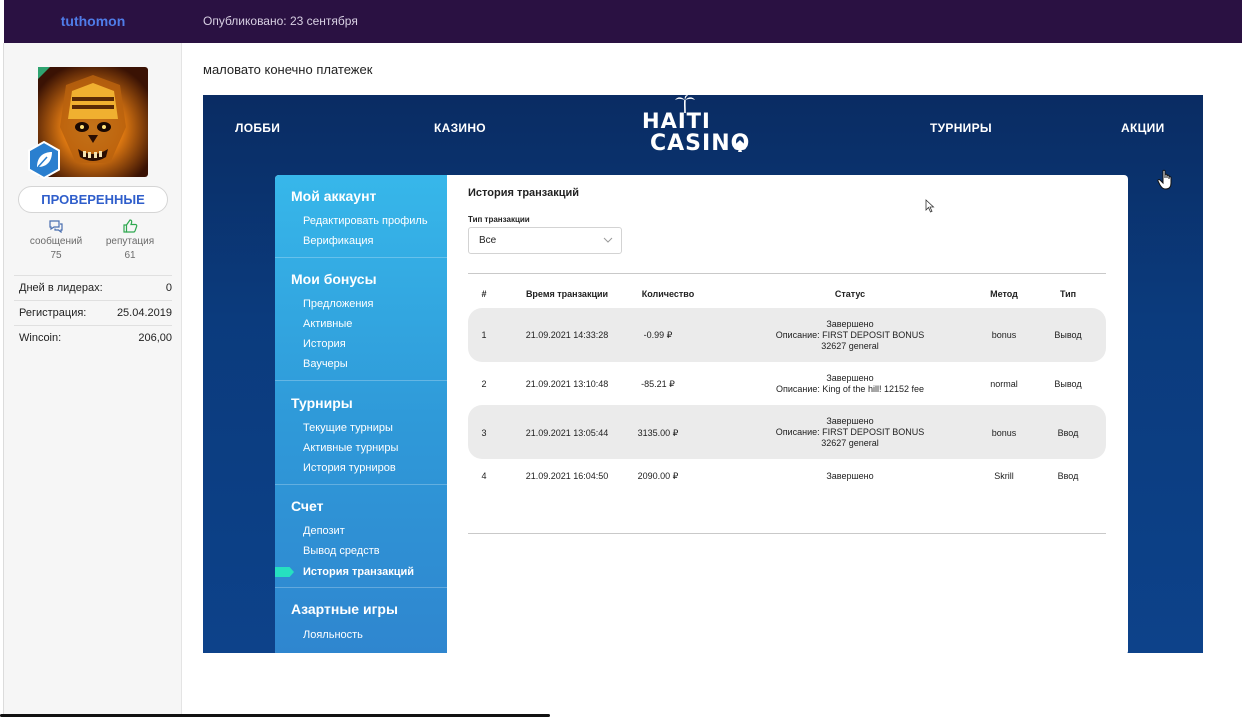 This screenshot has width=1242, height=717. I want to click on col-header-method: Метод, so click(1004, 294).